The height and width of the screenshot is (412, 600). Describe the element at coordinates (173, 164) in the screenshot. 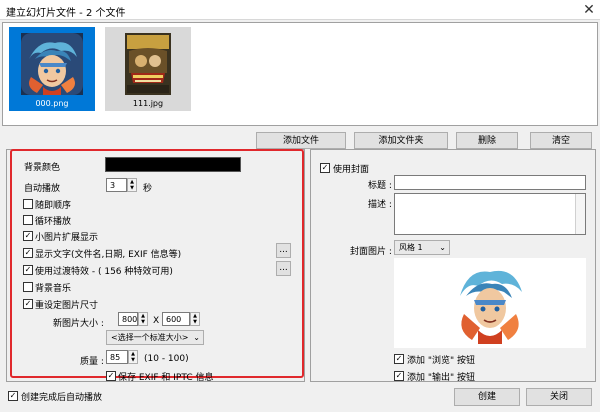

I see `bg-color-swatch` at that location.